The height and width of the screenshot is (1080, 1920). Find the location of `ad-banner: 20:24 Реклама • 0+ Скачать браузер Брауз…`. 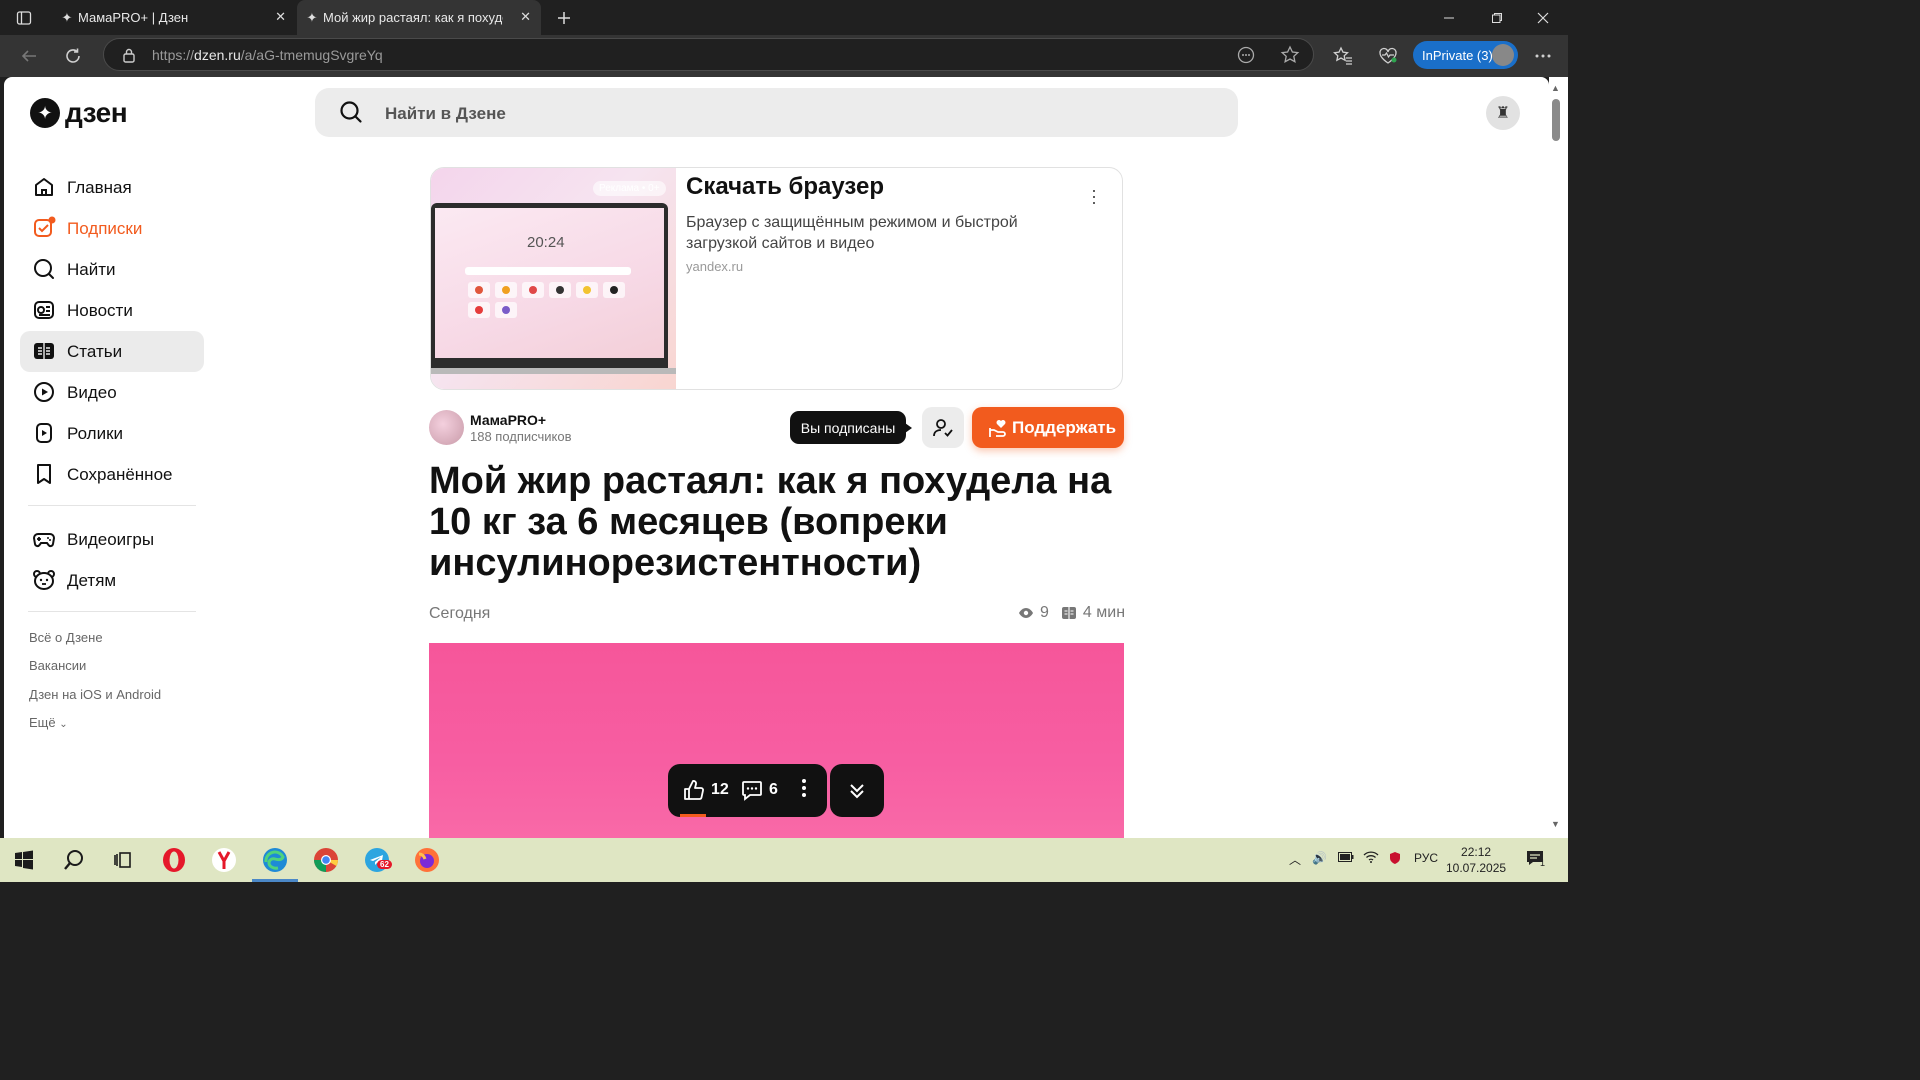

ad-banner: 20:24 Реклама • 0+ Скачать браузер Брауз… is located at coordinates (776, 278).